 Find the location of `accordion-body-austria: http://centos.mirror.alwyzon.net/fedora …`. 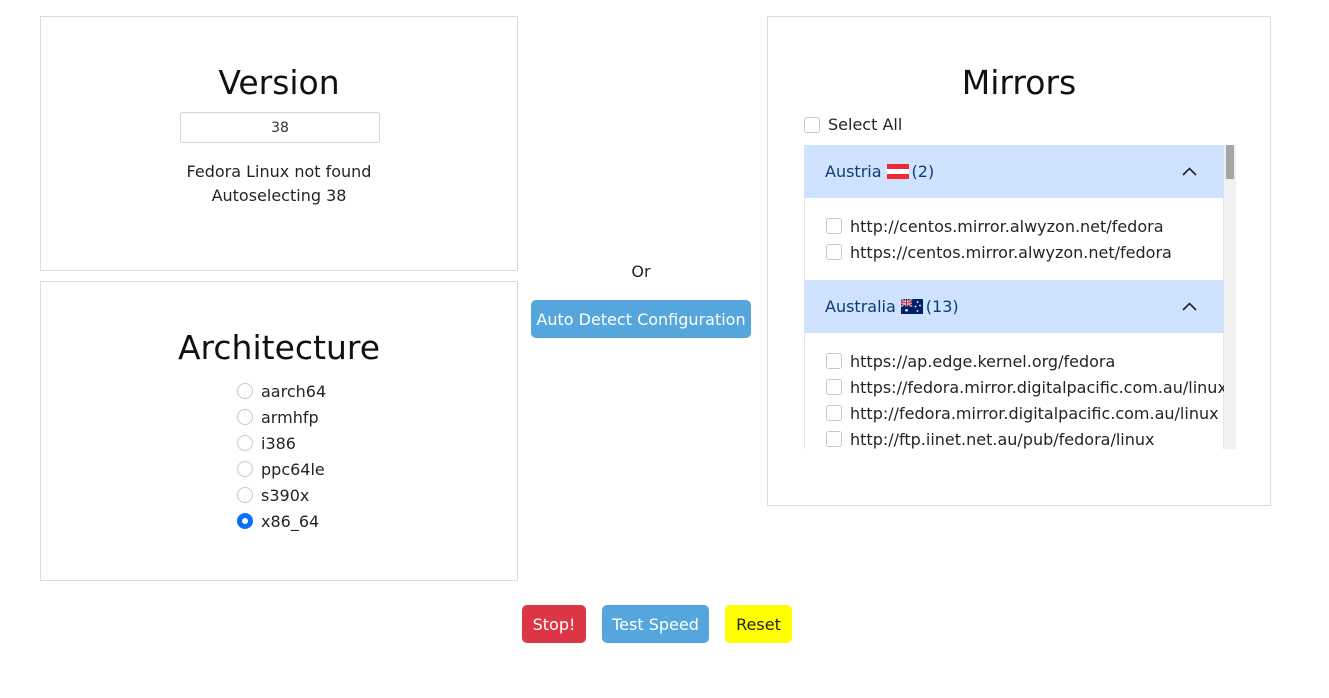

accordion-body-austria: http://centos.mirror.alwyzon.net/fedora … is located at coordinates (1014, 239).